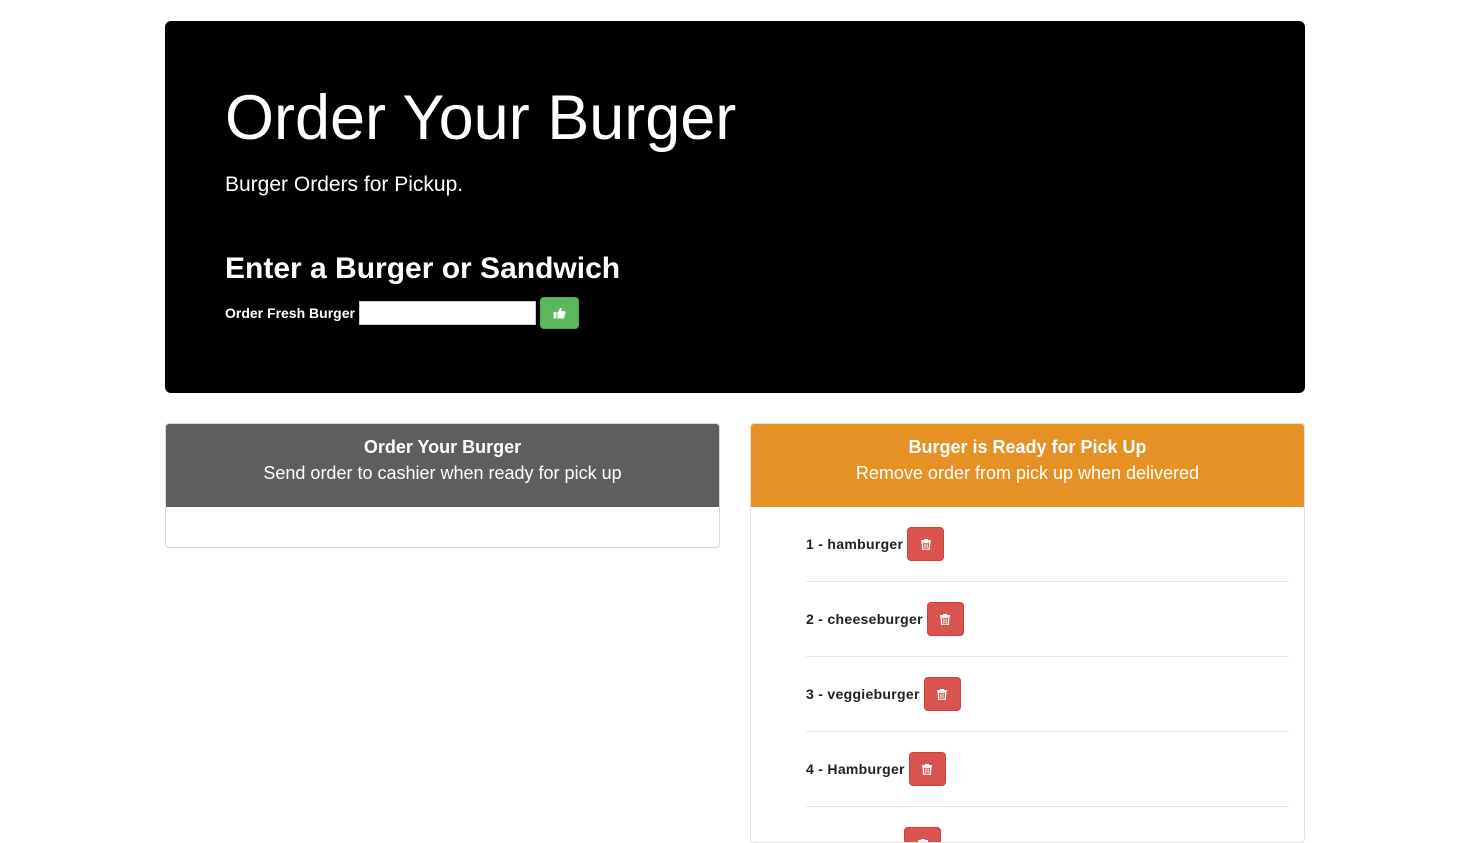 The image size is (1471, 843). I want to click on ready-panel-title: Burger is Ready for Pick Up, so click(1027, 447).